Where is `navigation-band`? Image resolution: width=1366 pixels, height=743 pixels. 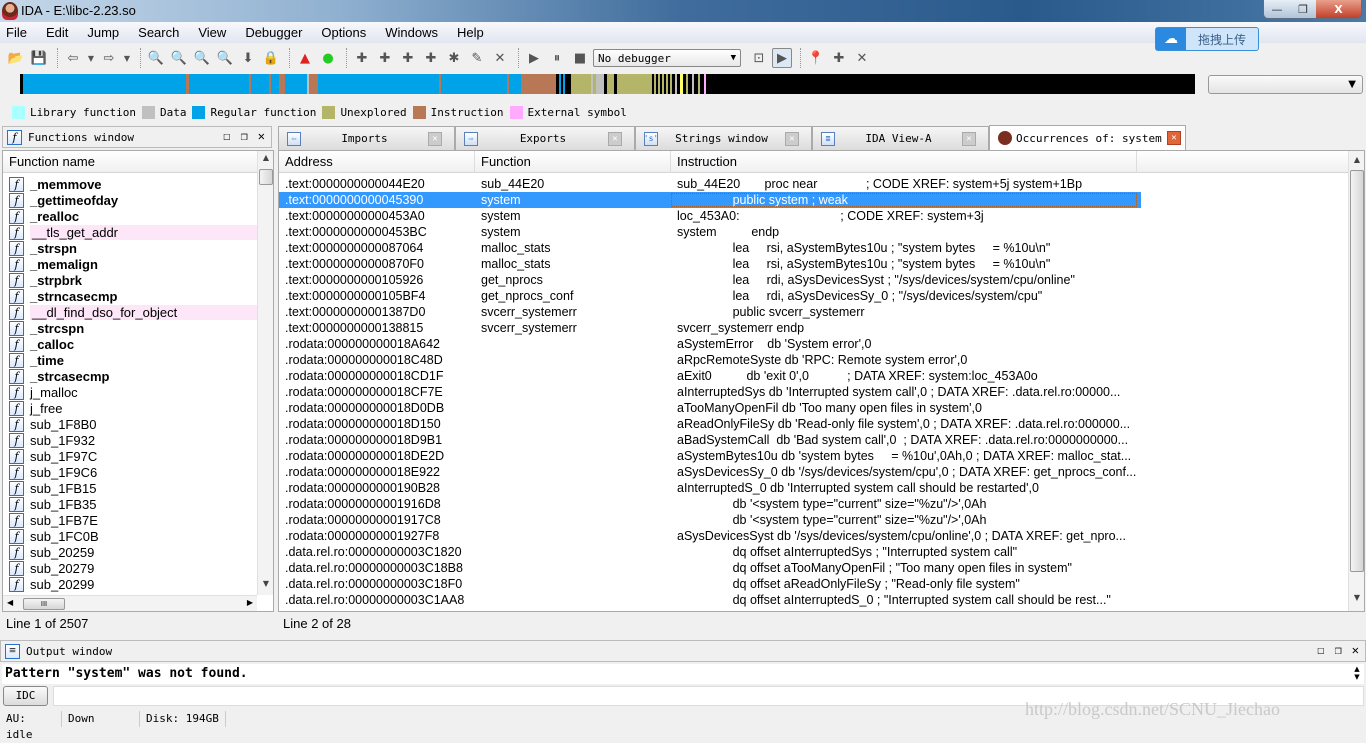
navigation-band is located at coordinates (607, 84).